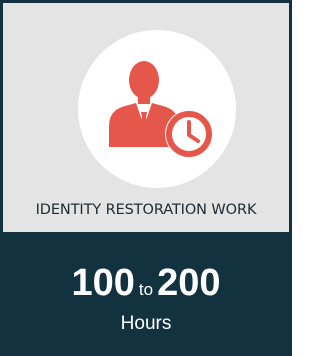  I want to click on range-connector: to, so click(146, 289).